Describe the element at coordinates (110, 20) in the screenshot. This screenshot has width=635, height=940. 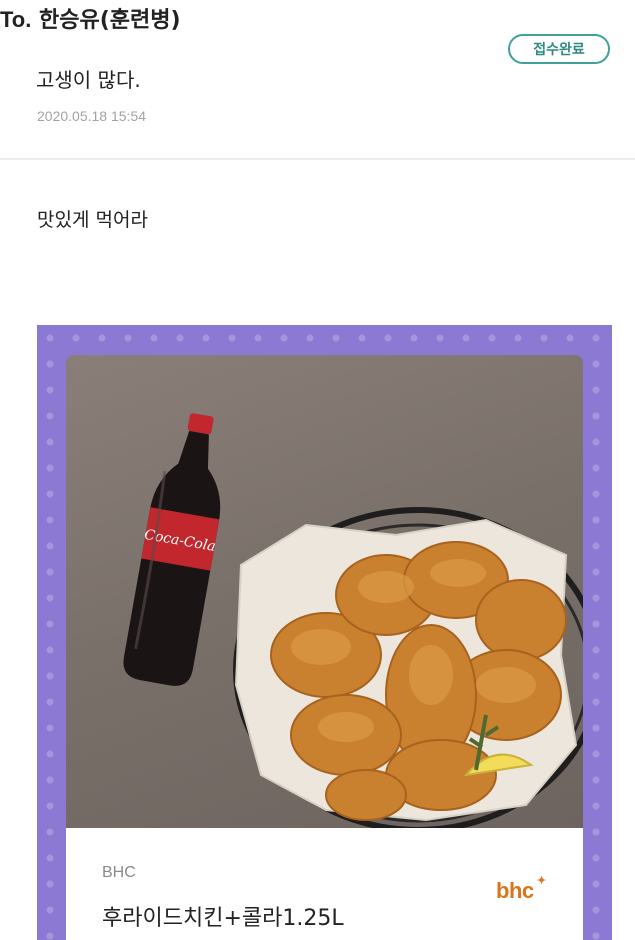
I see `recipient-name: 한승유(훈련병)` at that location.